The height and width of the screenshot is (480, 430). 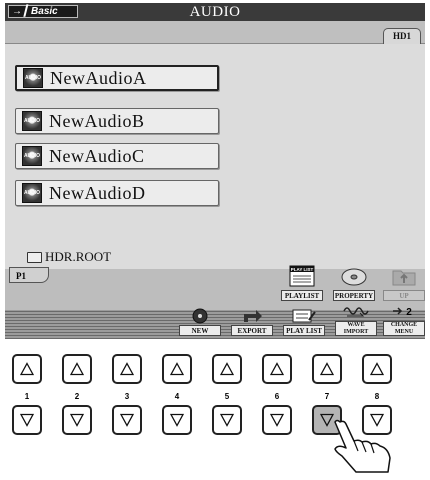 I want to click on up-label: UP, so click(x=404, y=295).